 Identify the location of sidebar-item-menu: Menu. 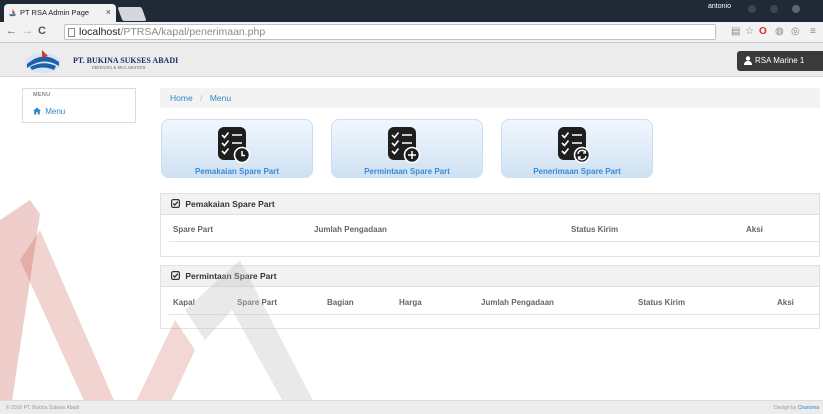
(49, 111).